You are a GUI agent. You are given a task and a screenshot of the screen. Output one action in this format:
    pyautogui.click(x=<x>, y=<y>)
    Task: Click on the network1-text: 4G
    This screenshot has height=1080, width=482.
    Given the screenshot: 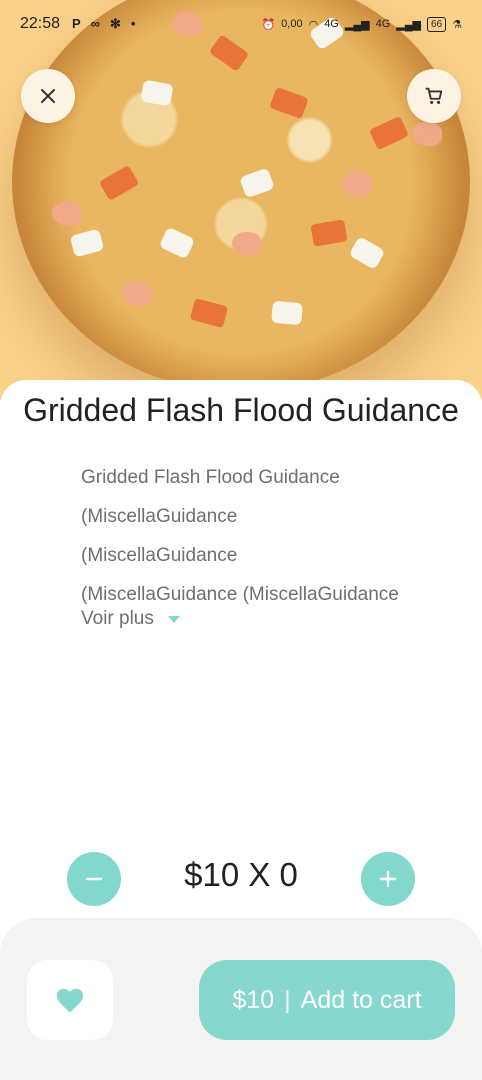 What is the action you would take?
    pyautogui.click(x=331, y=24)
    